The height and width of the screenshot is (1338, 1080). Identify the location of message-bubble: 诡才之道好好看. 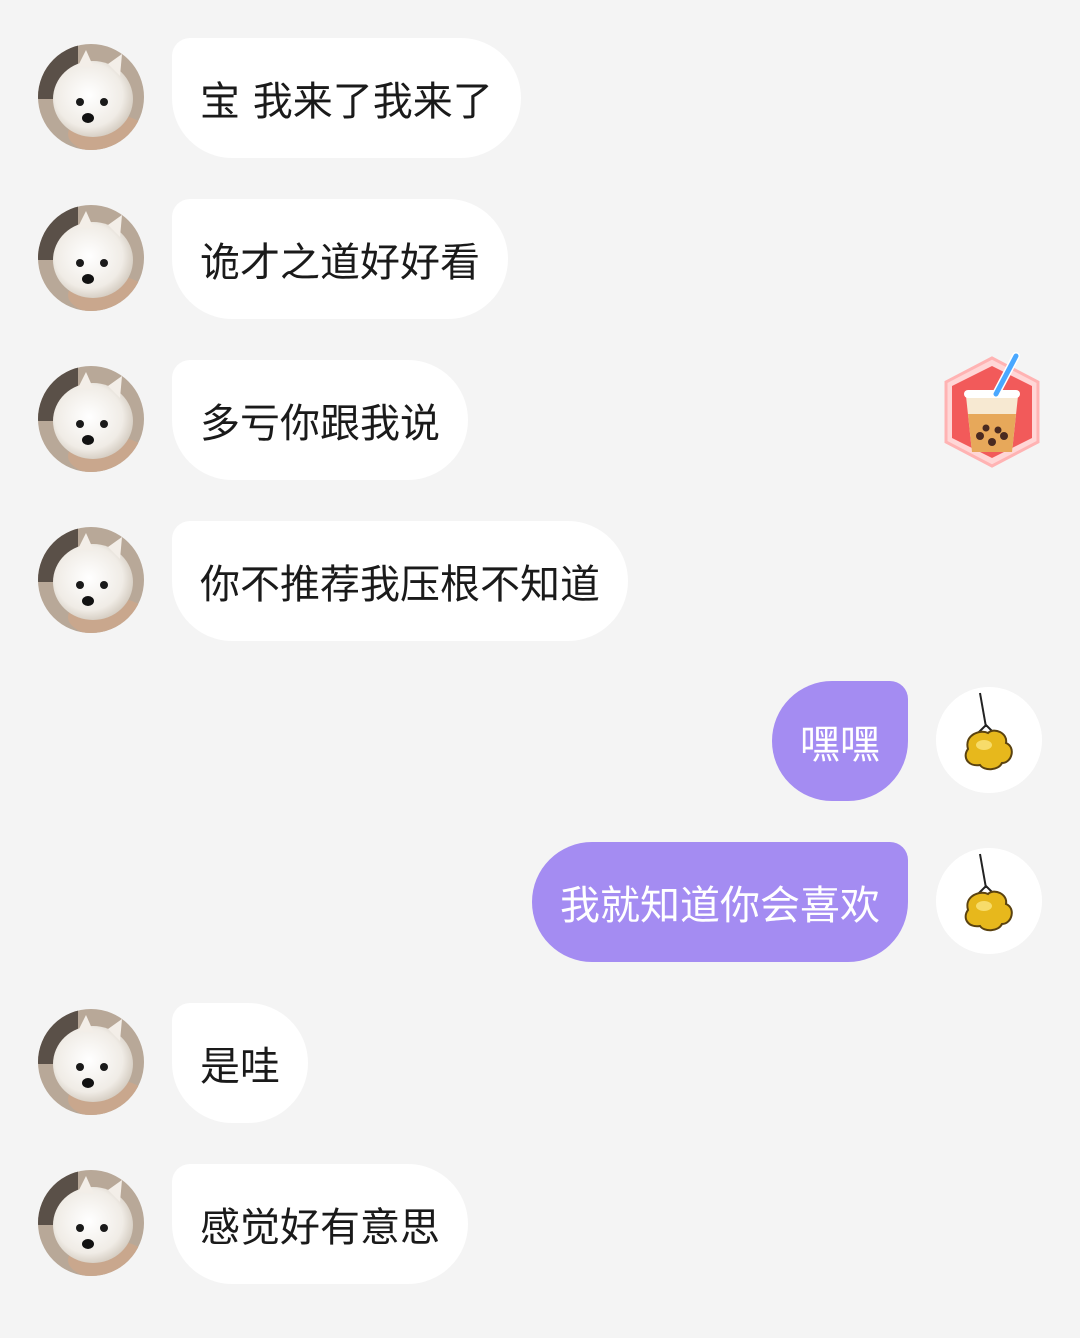
(340, 259).